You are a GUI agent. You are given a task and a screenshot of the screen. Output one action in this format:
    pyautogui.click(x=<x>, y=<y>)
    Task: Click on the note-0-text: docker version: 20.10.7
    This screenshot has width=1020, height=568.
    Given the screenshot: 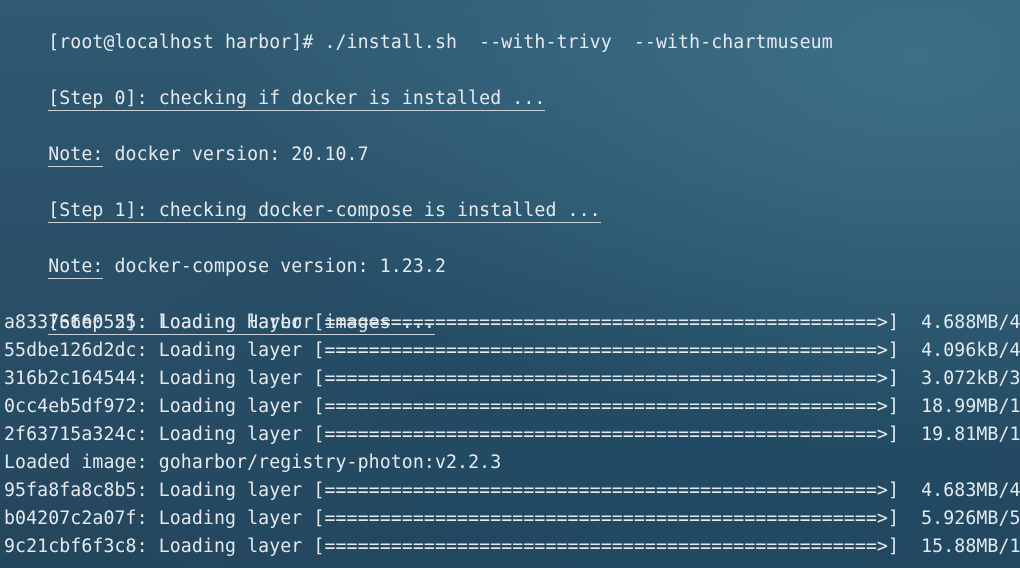 What is the action you would take?
    pyautogui.click(x=236, y=154)
    